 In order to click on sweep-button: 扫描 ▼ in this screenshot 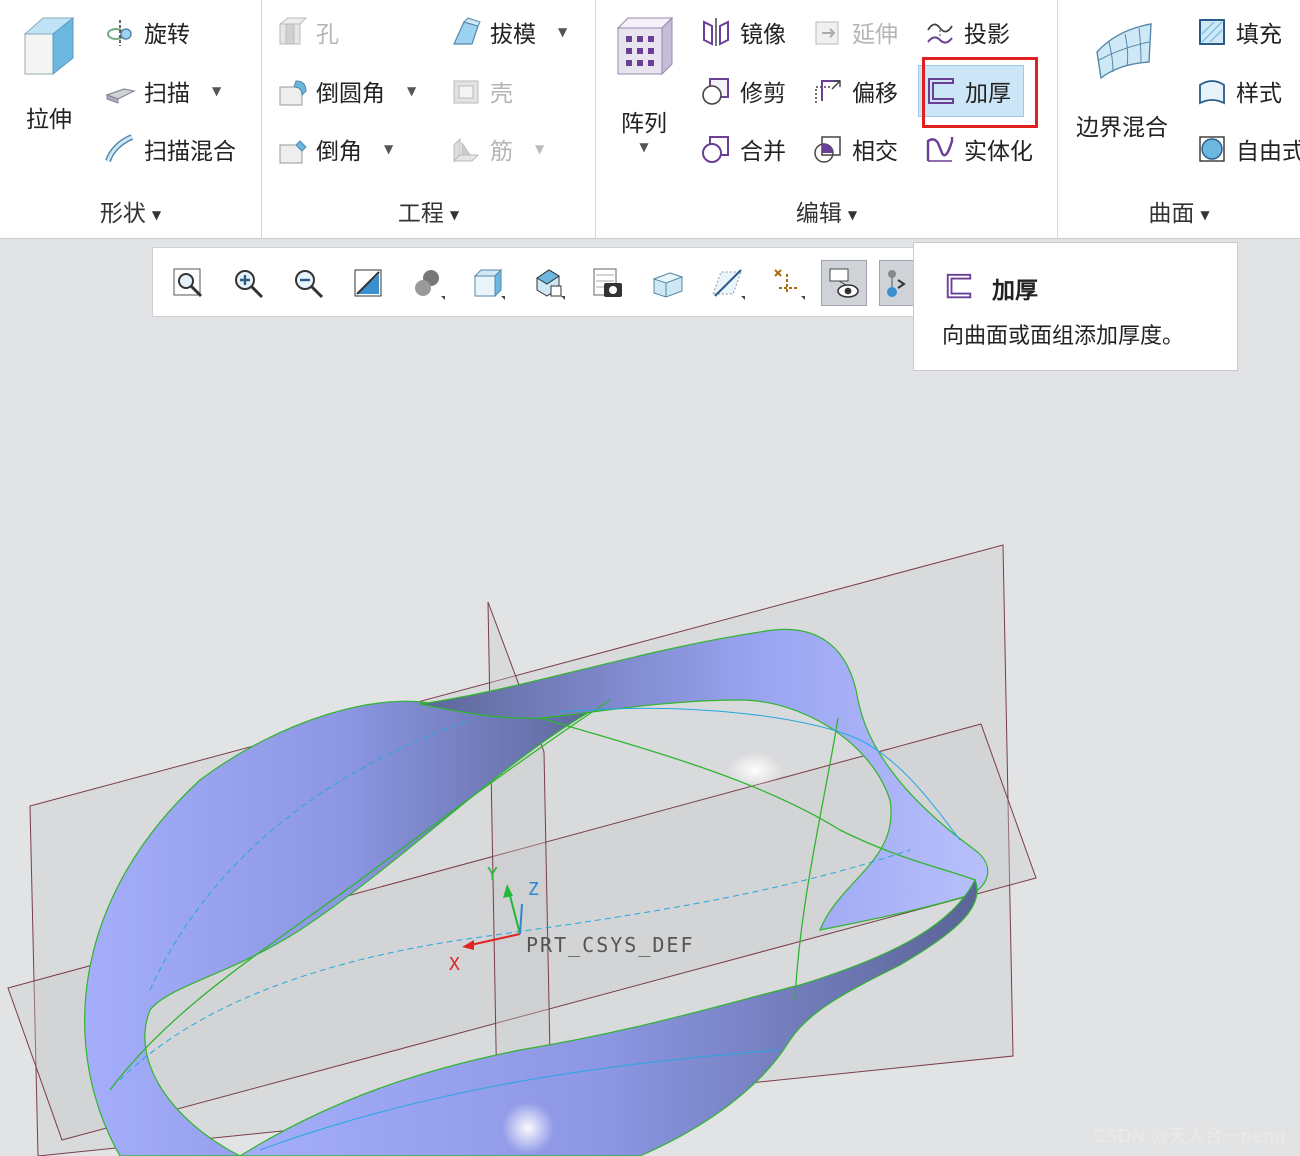, I will do `click(162, 91)`.